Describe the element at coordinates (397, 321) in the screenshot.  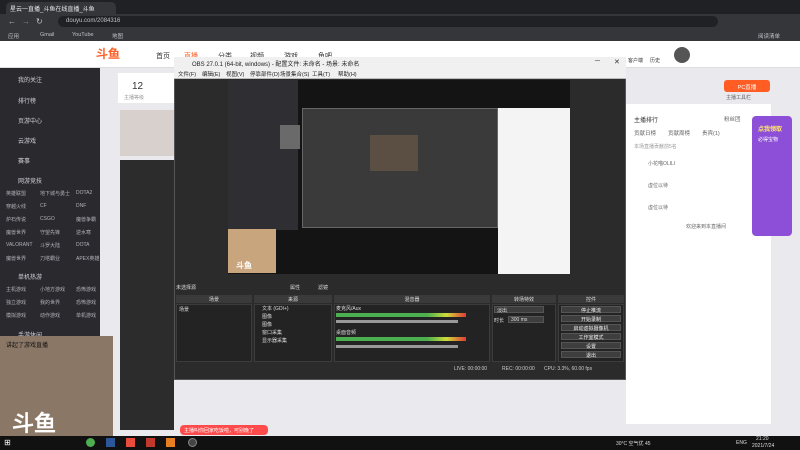
I see `mic-volume-slider` at that location.